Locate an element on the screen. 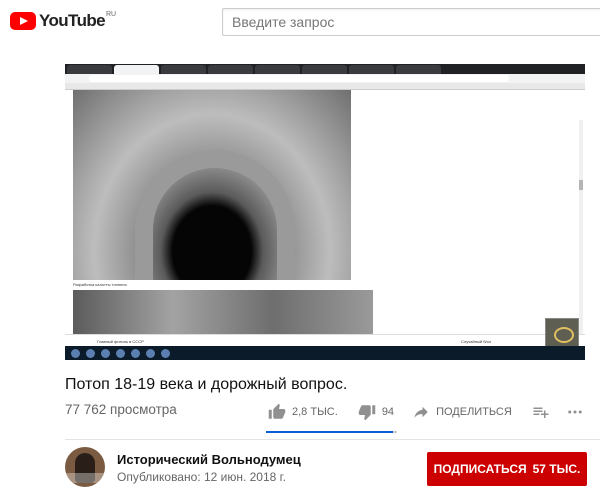 The width and height of the screenshot is (600, 488). dislike-button: 94 is located at coordinates (376, 412).